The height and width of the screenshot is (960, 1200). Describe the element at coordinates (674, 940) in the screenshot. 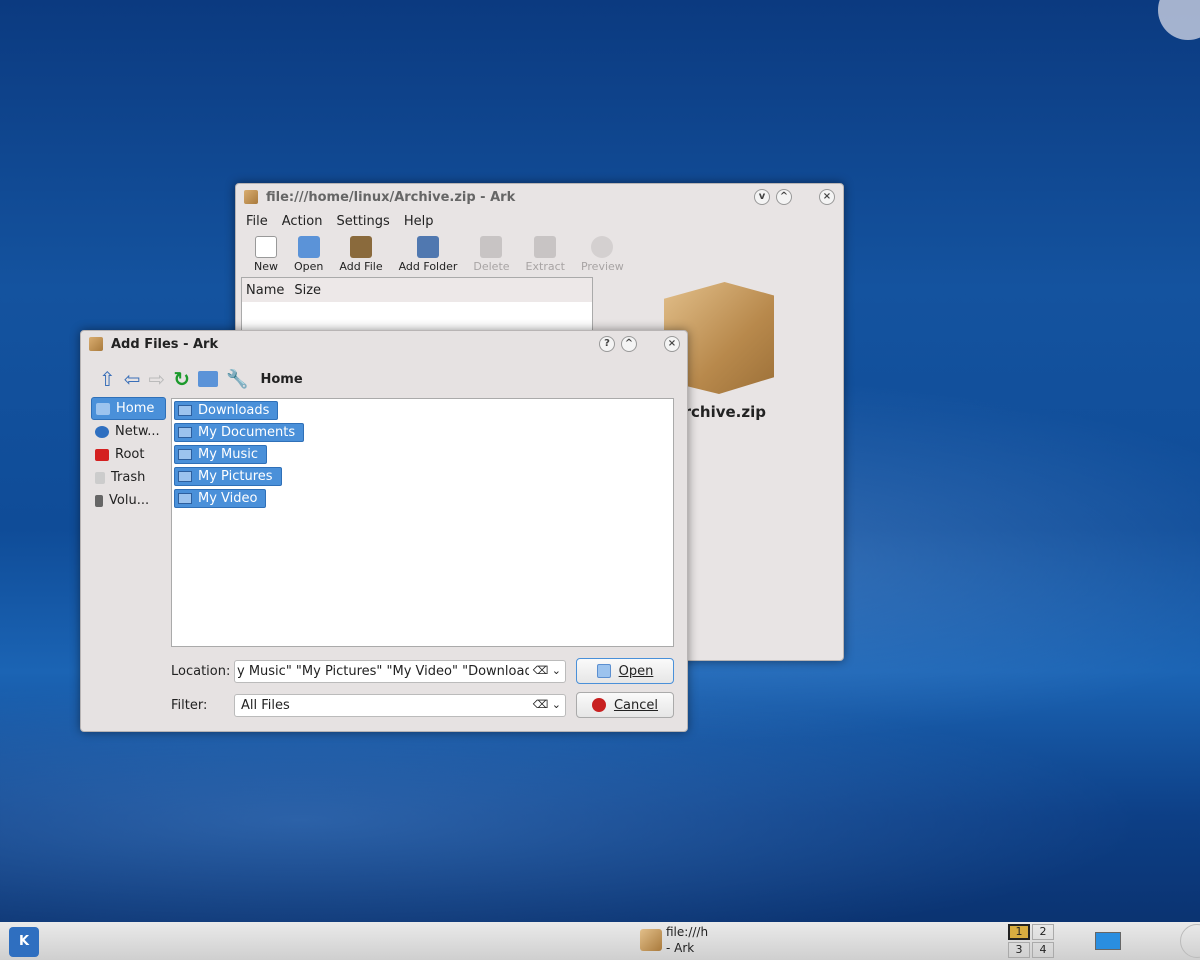

I see `task-ark: file:///h - Ark` at that location.